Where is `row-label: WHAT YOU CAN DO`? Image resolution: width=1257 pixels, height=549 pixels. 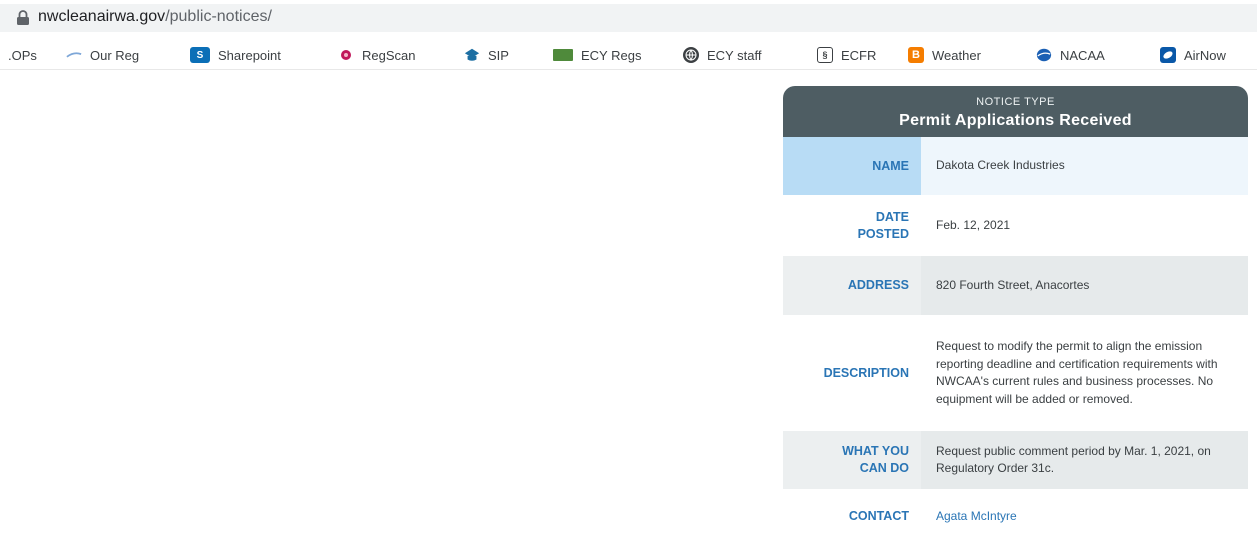
row-label: WHAT YOU CAN DO is located at coordinates (852, 460).